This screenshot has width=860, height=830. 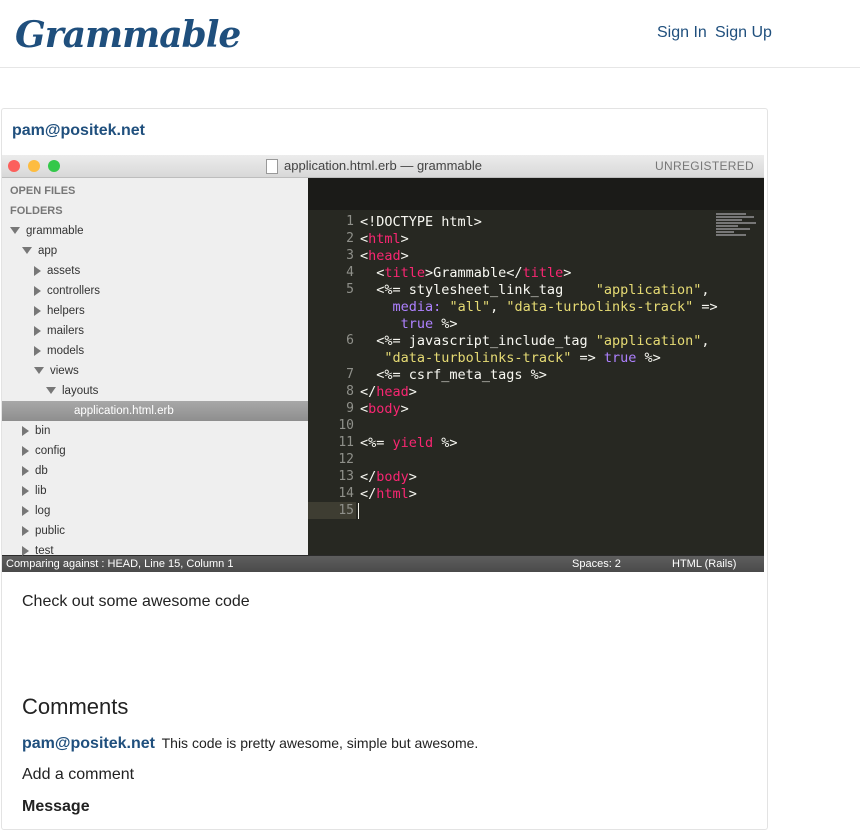 I want to click on line-number: 14, so click(x=346, y=493).